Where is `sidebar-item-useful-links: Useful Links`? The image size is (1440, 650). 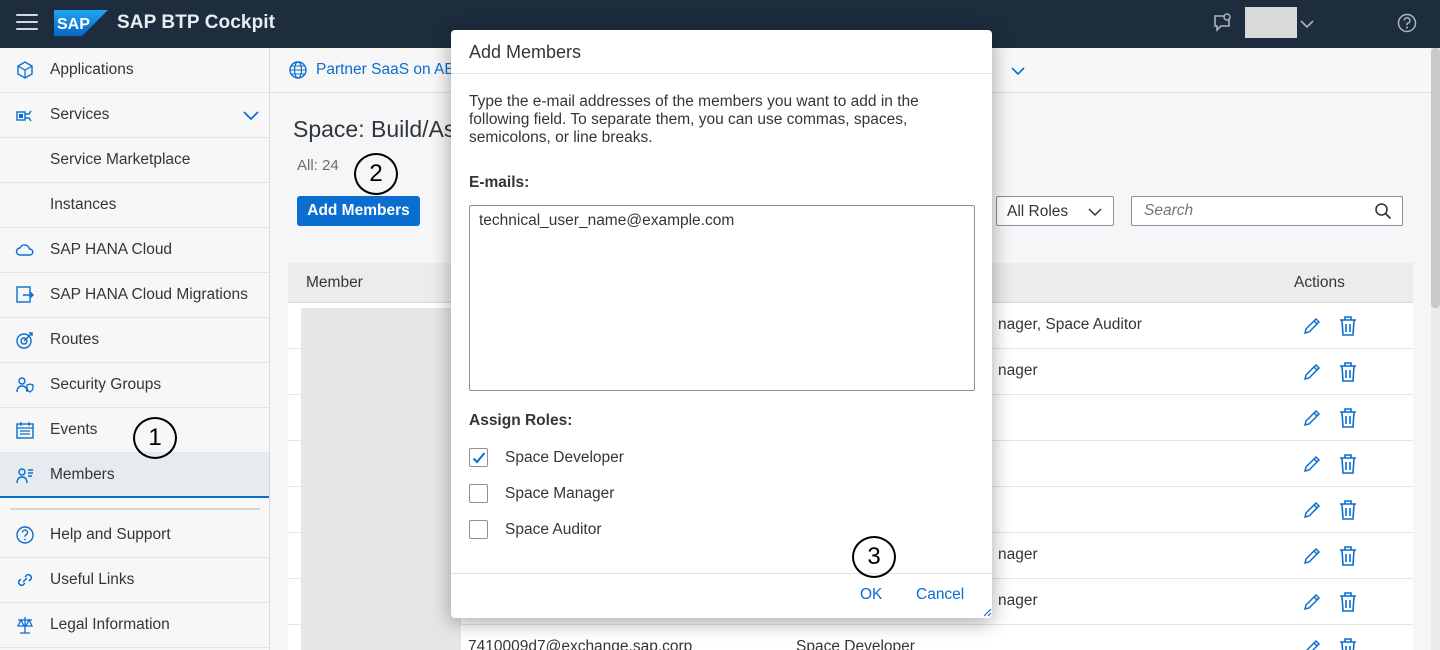
sidebar-item-useful-links: Useful Links is located at coordinates (134, 580).